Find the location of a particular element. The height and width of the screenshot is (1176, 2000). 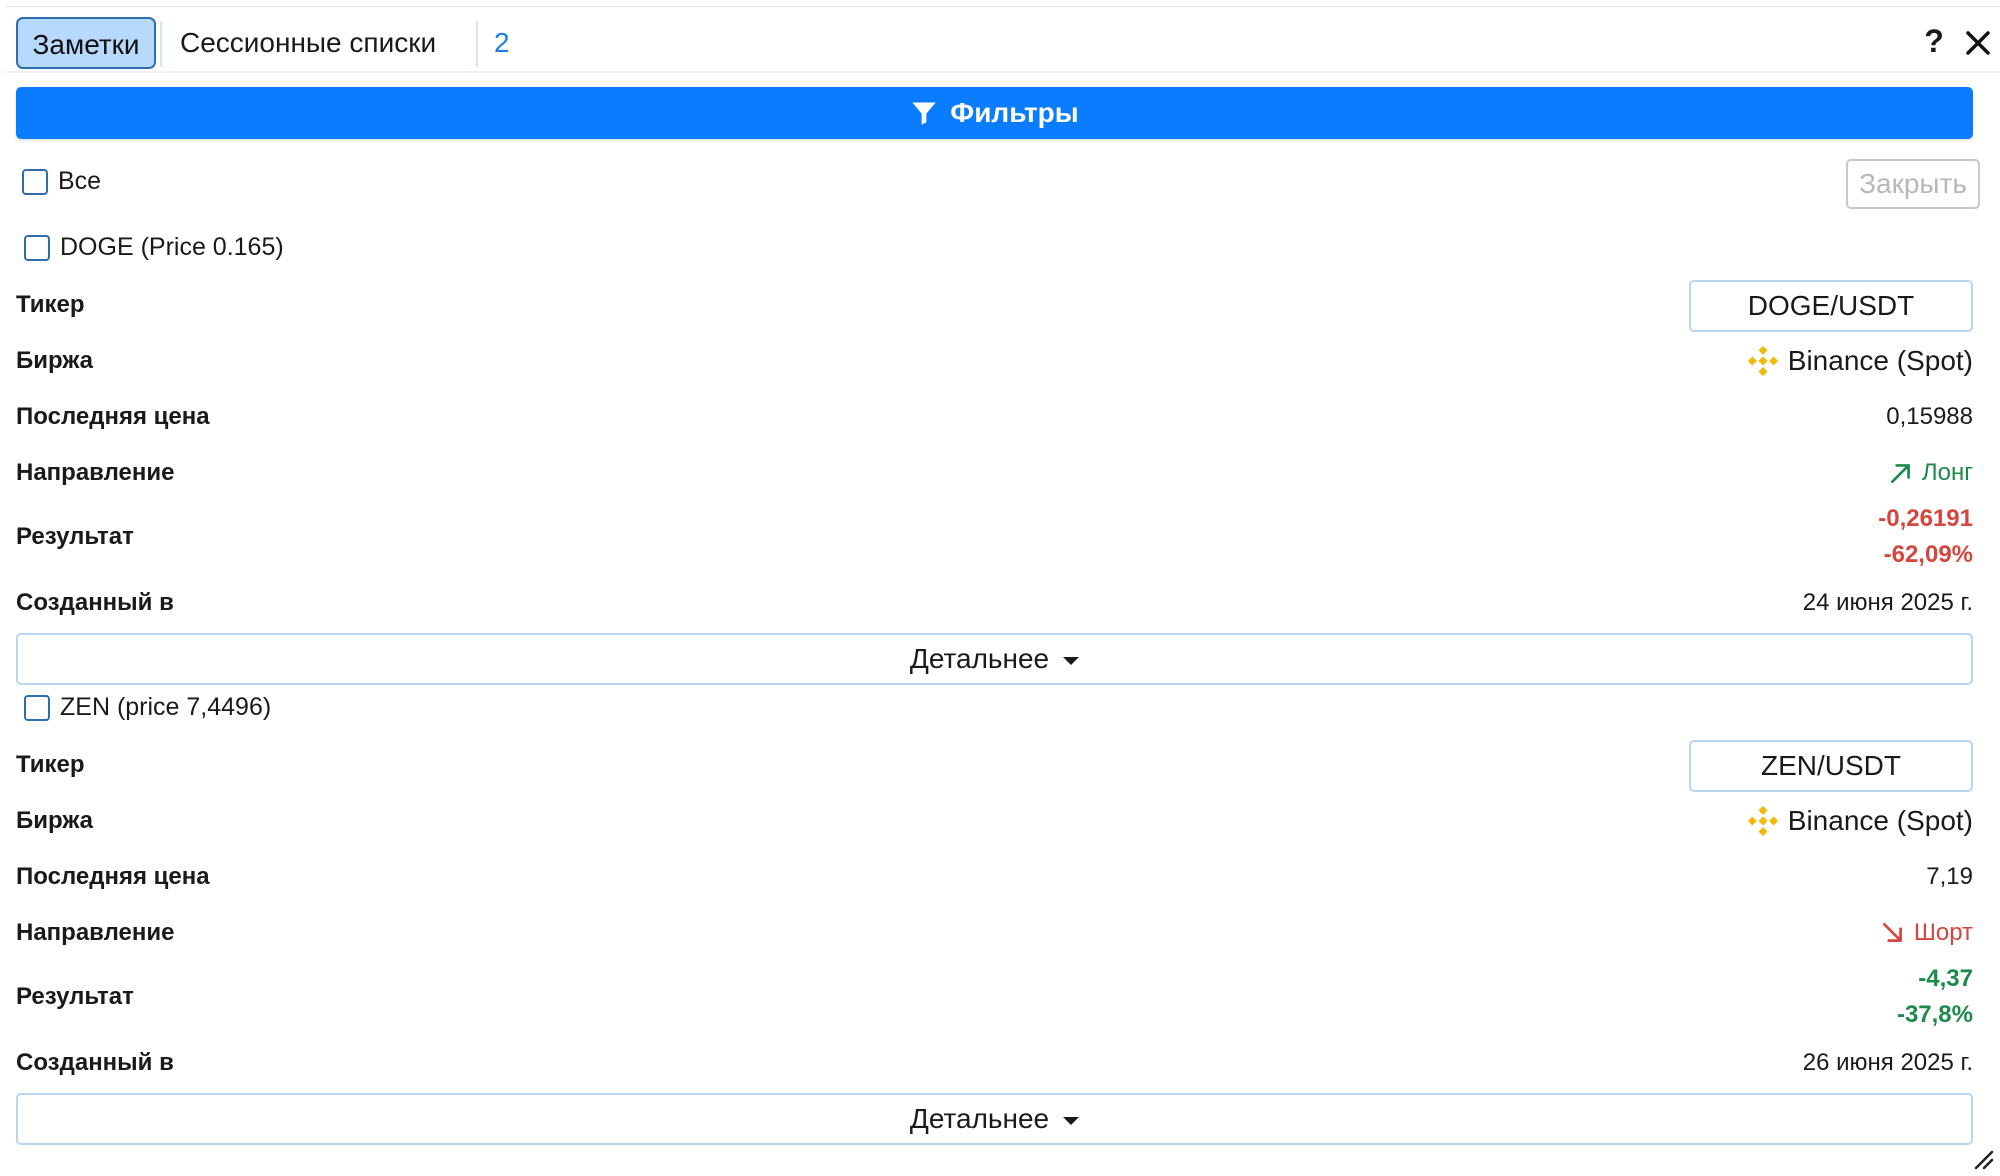

last-price-value: 7,19 is located at coordinates (1949, 876).